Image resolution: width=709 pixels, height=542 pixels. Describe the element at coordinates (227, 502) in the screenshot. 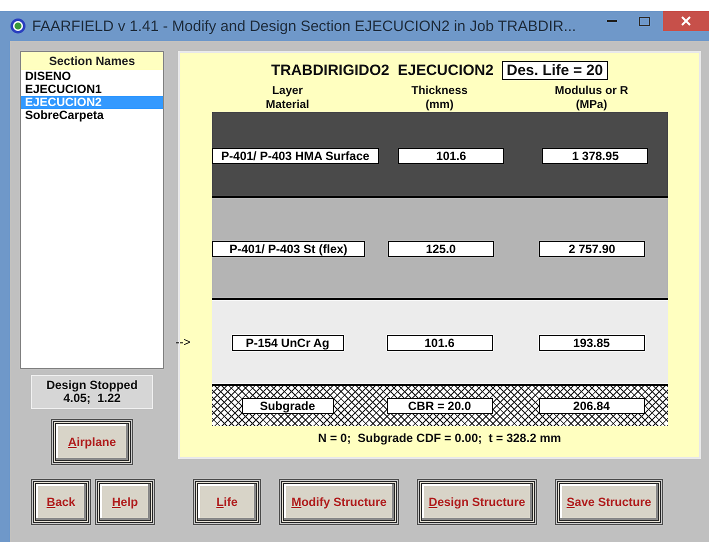

I see `life-button: Life` at that location.